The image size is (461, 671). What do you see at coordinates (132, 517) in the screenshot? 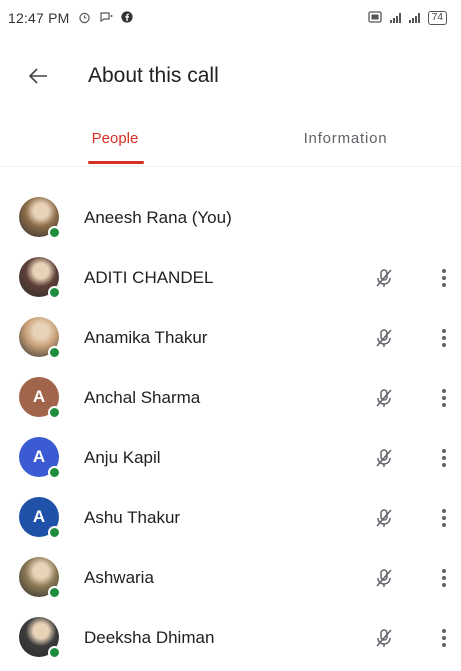
I see `participant-name: Ashu Thakur` at bounding box center [132, 517].